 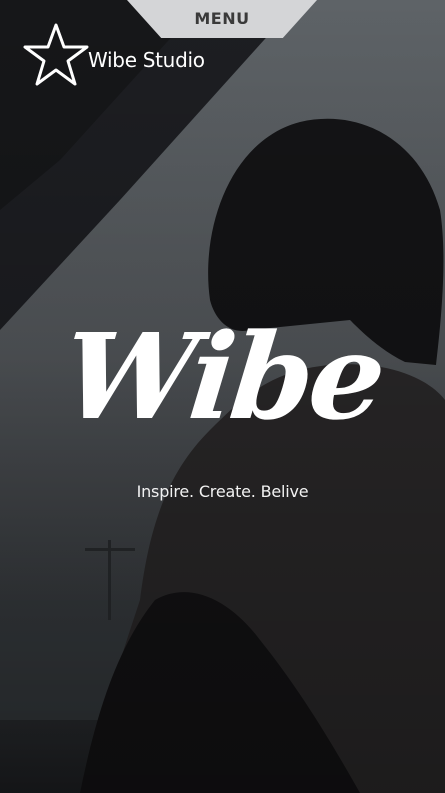 What do you see at coordinates (146, 60) in the screenshot?
I see `brand-name: Wibe Studio` at bounding box center [146, 60].